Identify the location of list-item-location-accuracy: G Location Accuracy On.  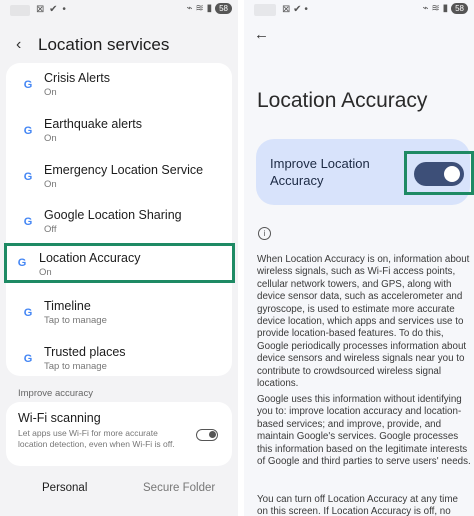
(119, 263).